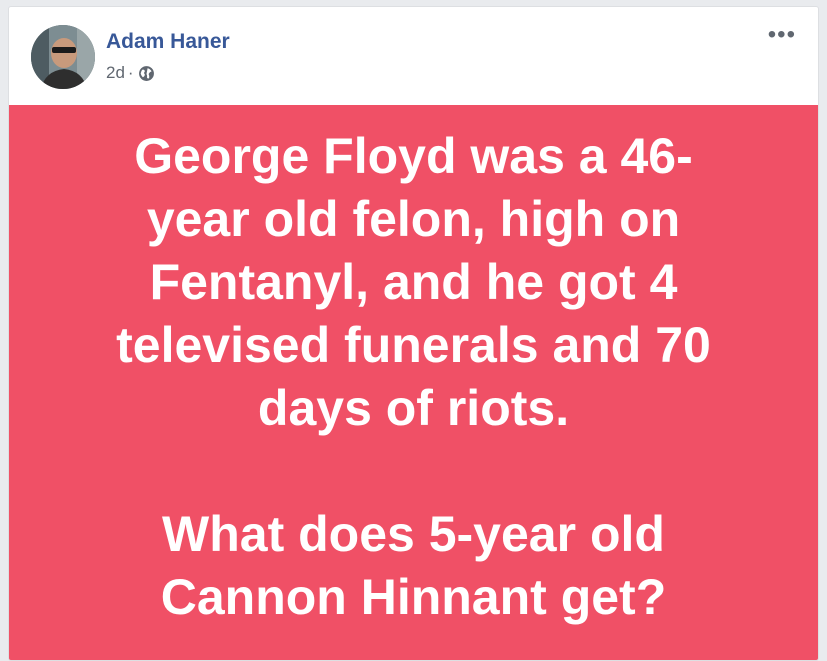  What do you see at coordinates (413, 219) in the screenshot?
I see `post-text-line: year old felon, high on` at bounding box center [413, 219].